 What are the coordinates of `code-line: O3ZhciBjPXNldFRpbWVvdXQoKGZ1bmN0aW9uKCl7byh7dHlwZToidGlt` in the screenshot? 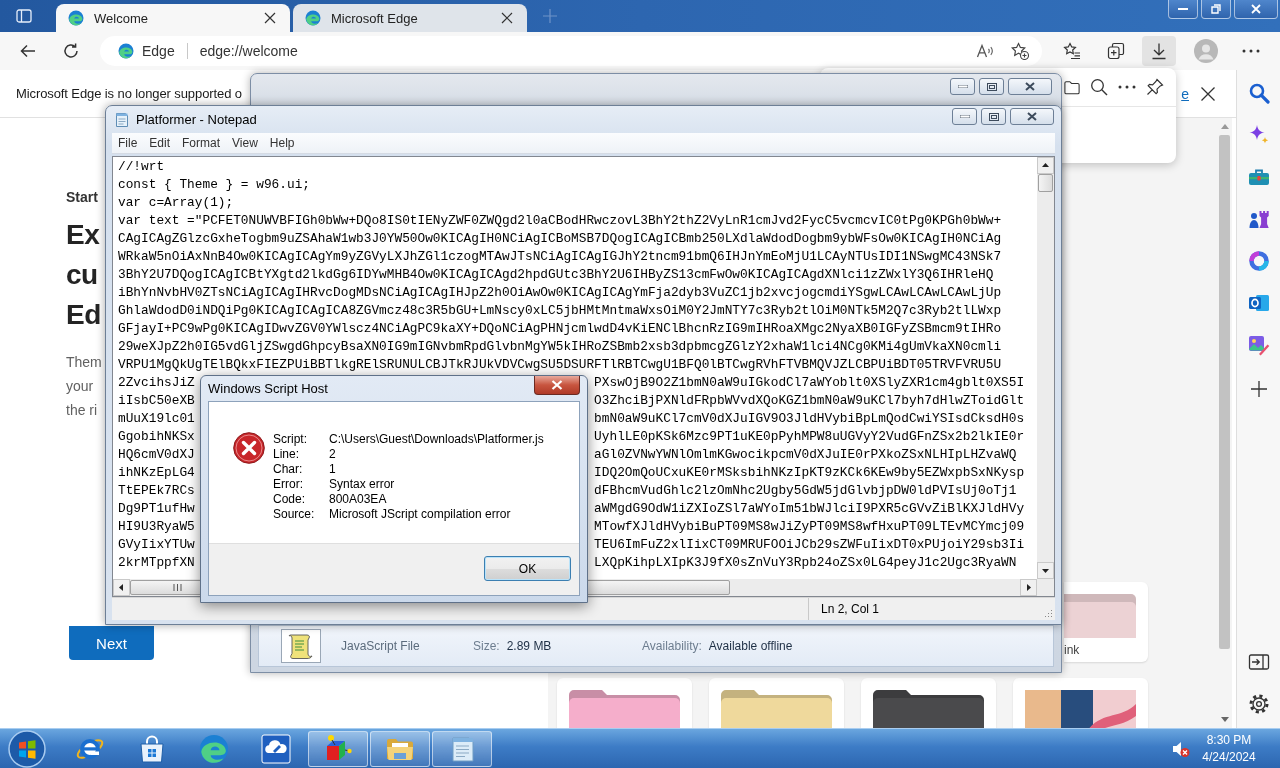 It's located at (809, 401).